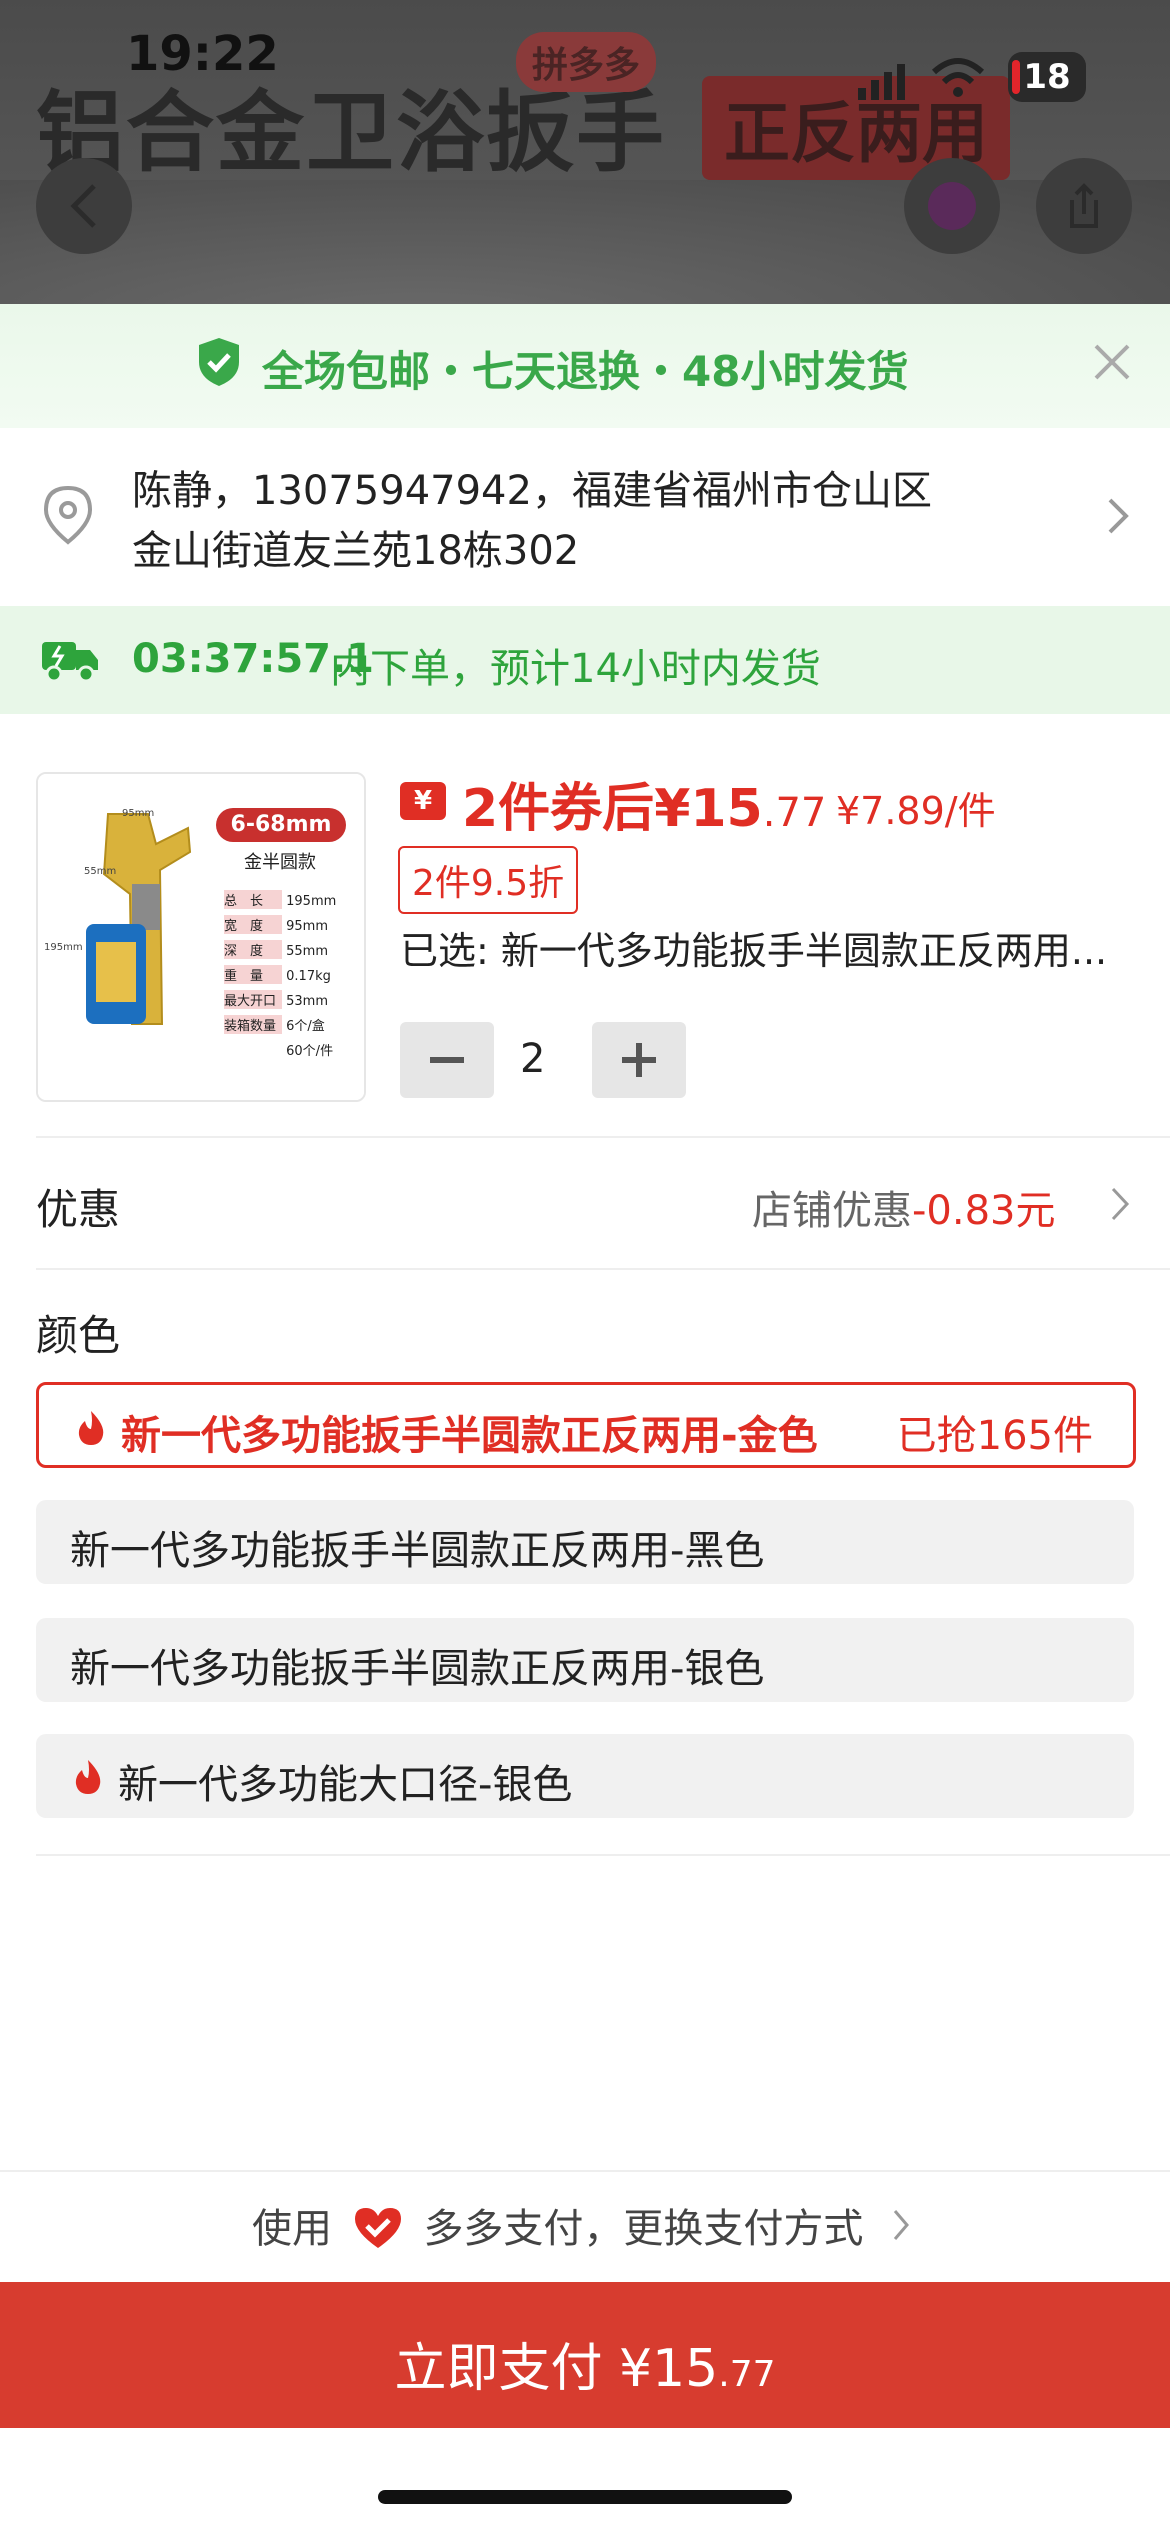  I want to click on quantity-decrease-button, so click(447, 1060).